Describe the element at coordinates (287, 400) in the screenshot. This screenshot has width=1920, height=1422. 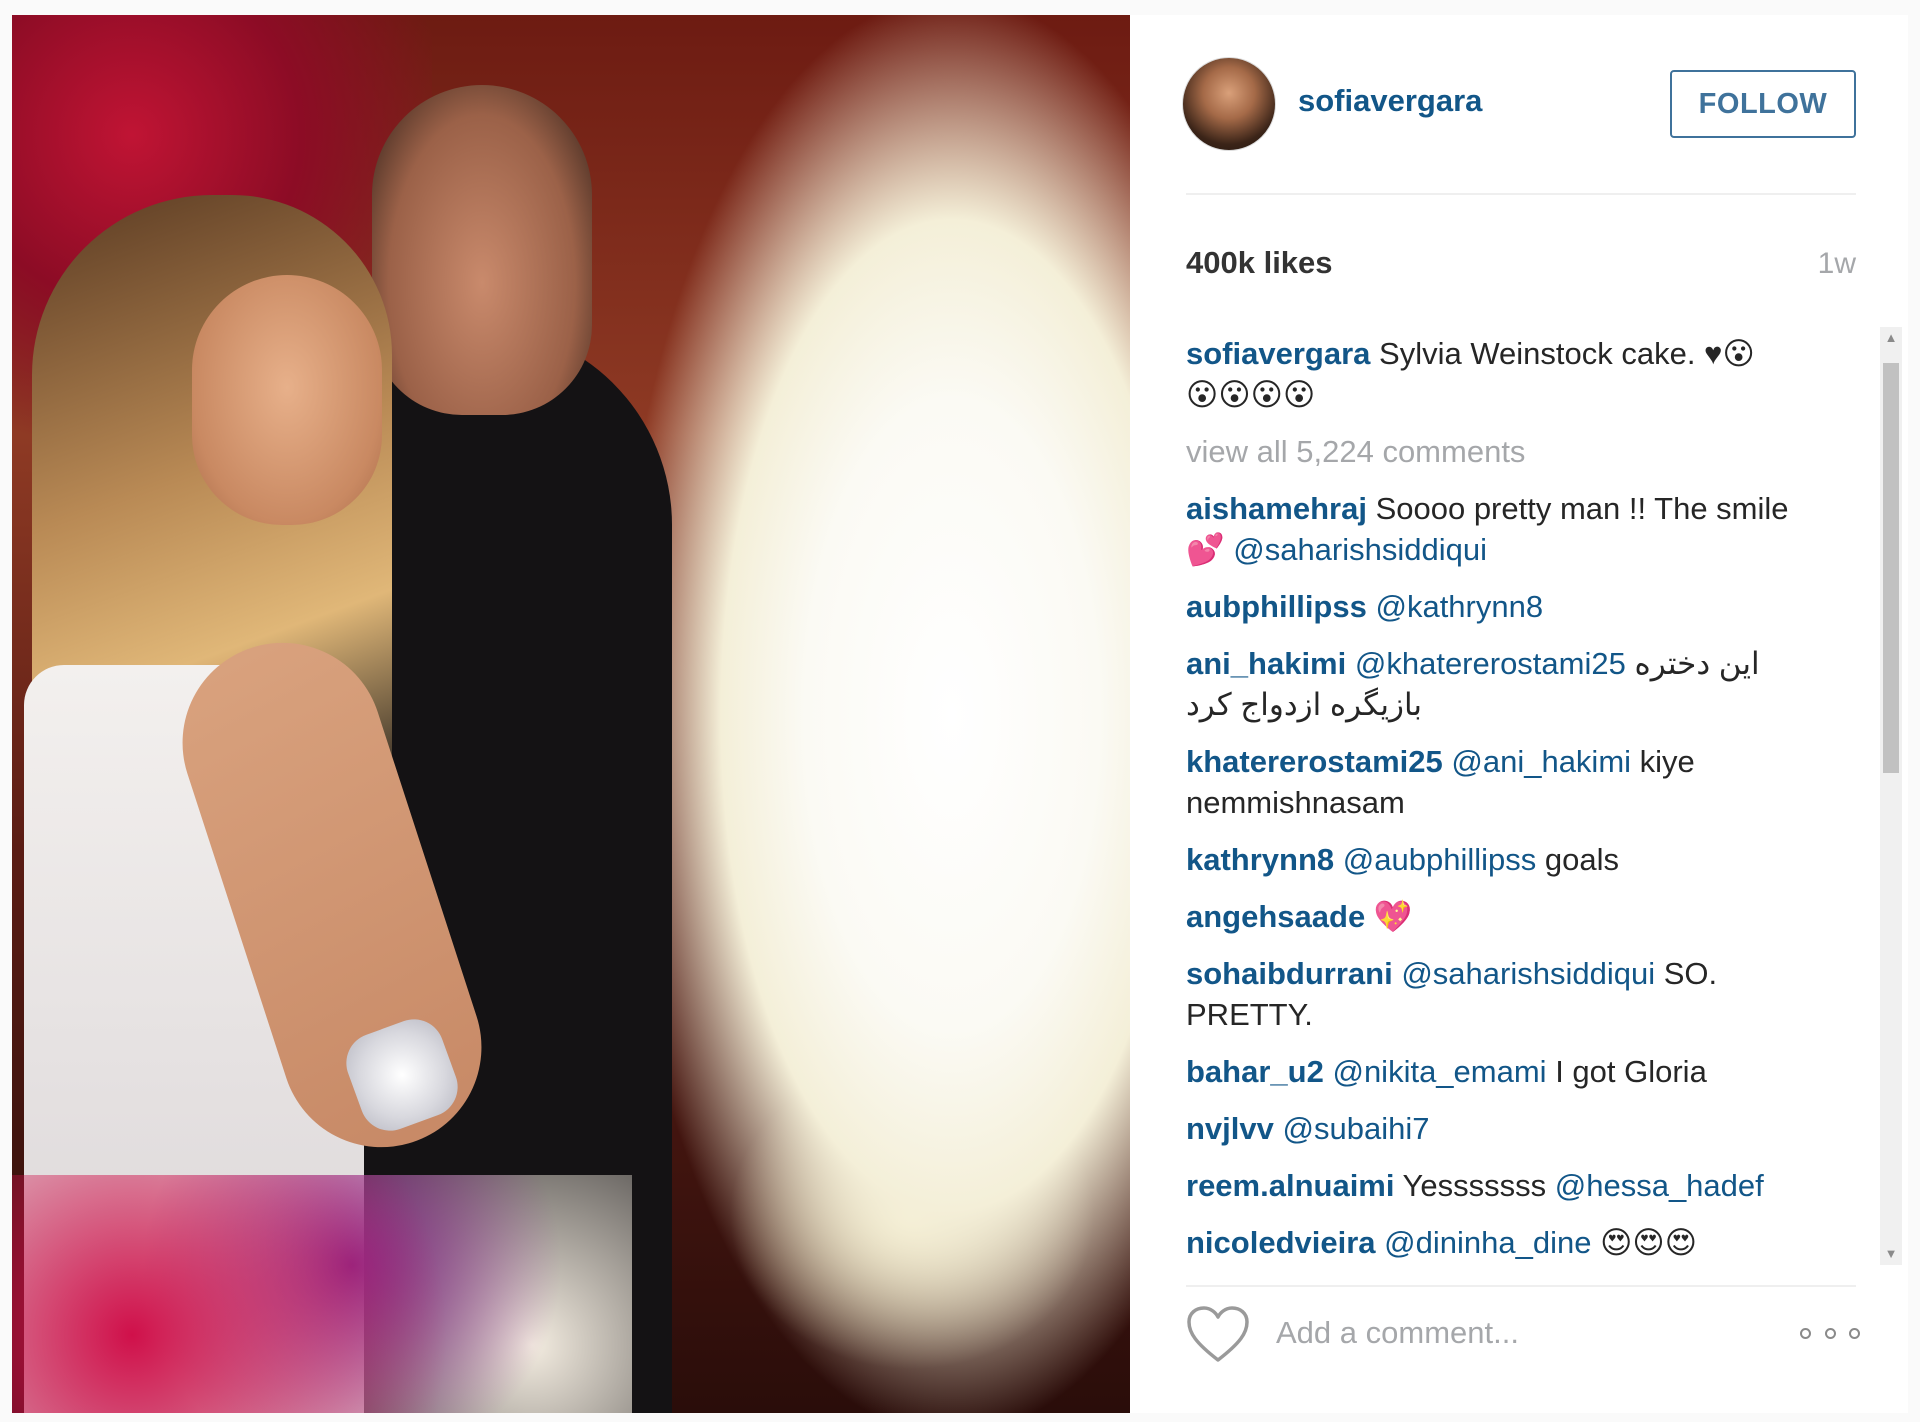
I see `photo-woman-face` at that location.